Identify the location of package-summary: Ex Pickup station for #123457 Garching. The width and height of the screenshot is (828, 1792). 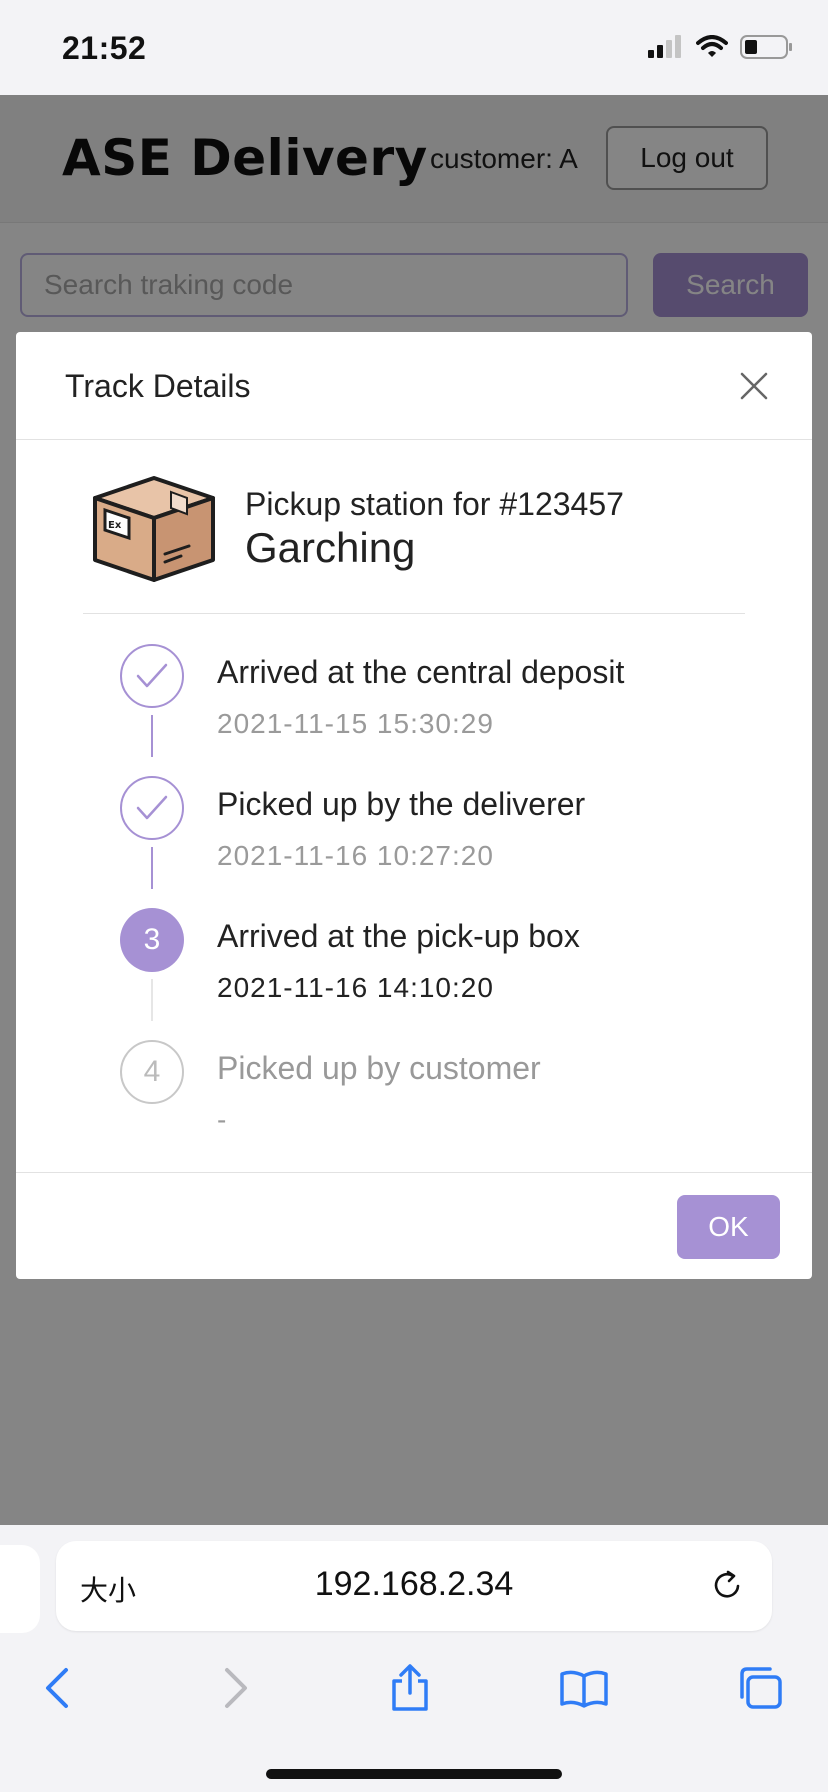
(414, 527).